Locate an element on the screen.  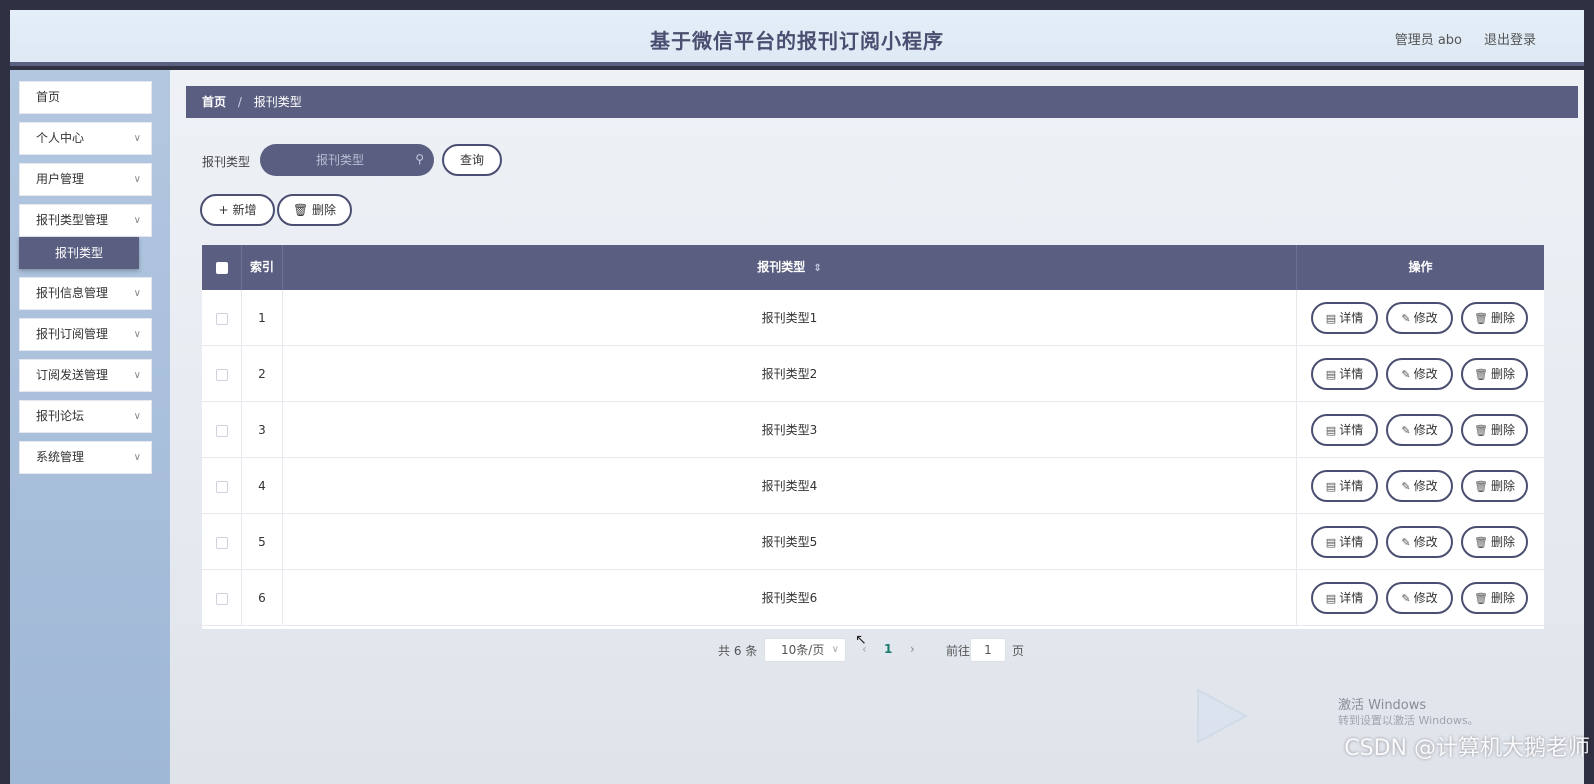
sidebar-item-personal-center: 个人中心 ∨ is located at coordinates (85, 138).